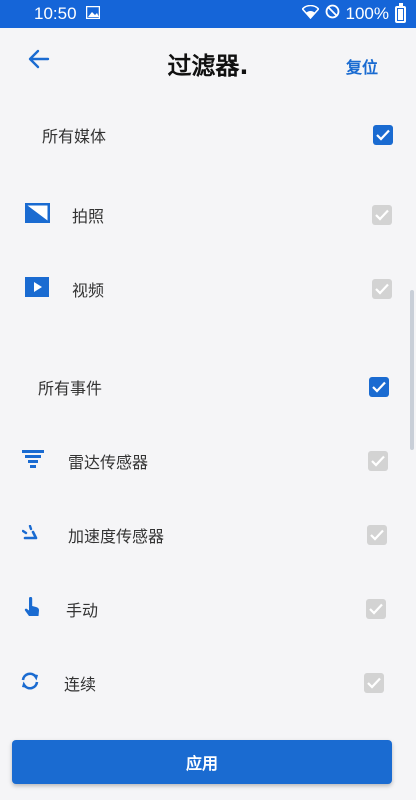  I want to click on radar-sensor-icon, so click(33, 461).